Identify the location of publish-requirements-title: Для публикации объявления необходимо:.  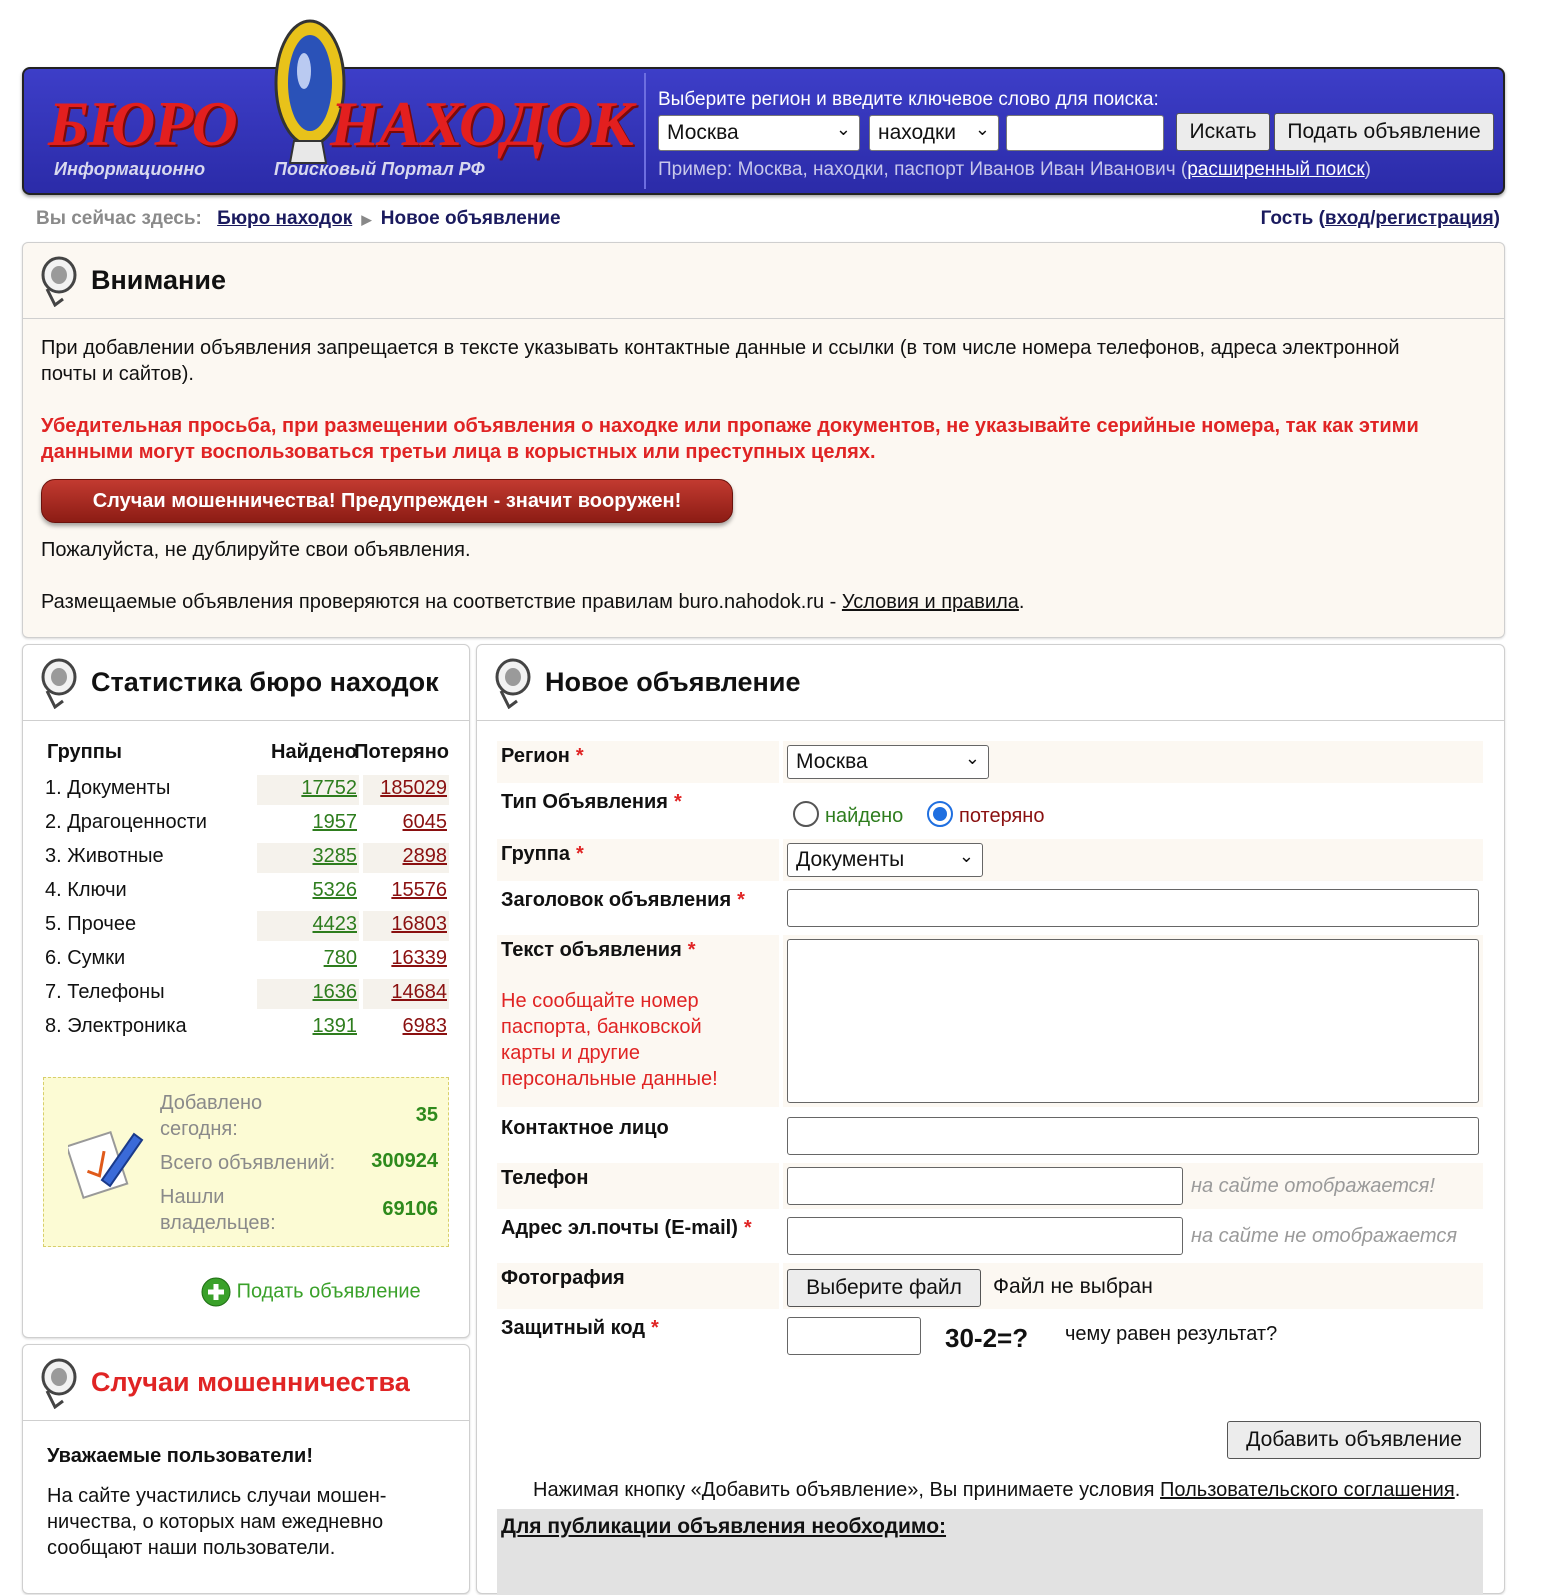
(724, 1526).